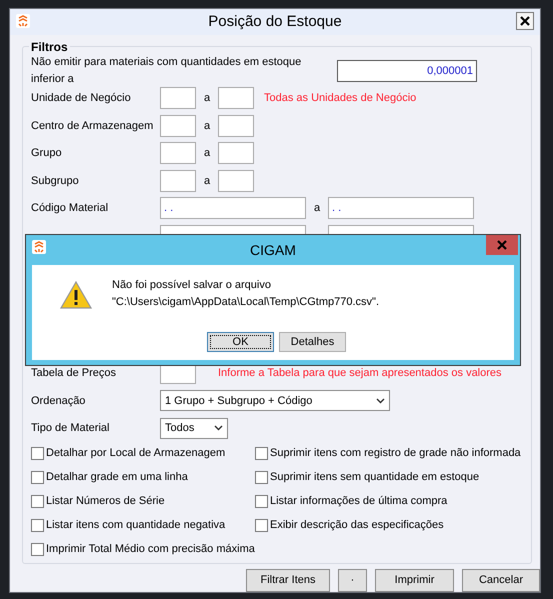 The width and height of the screenshot is (553, 599). Describe the element at coordinates (275, 22) in the screenshot. I see `window-title: Posição do Estoque` at that location.